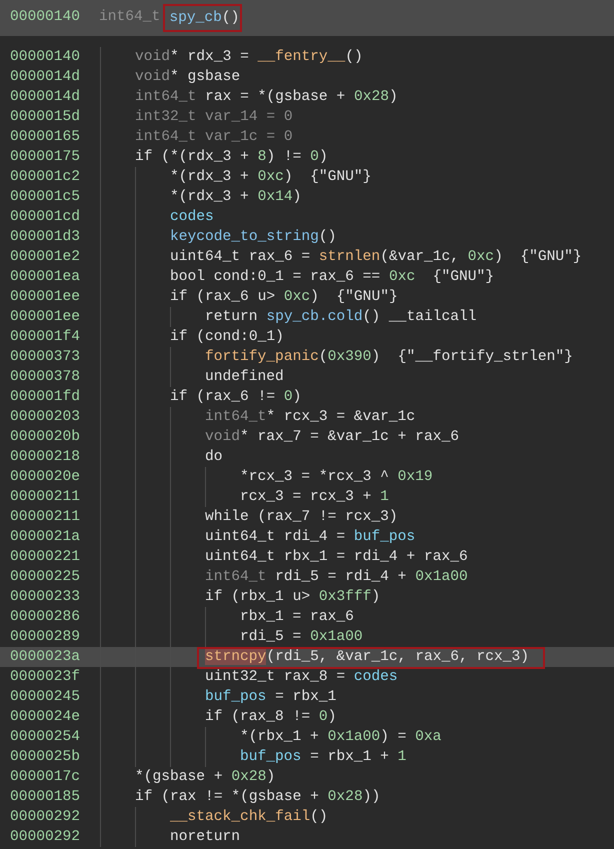 This screenshot has width=614, height=849. What do you see at coordinates (45, 437) in the screenshot?
I see `line-address: 0000020b` at bounding box center [45, 437].